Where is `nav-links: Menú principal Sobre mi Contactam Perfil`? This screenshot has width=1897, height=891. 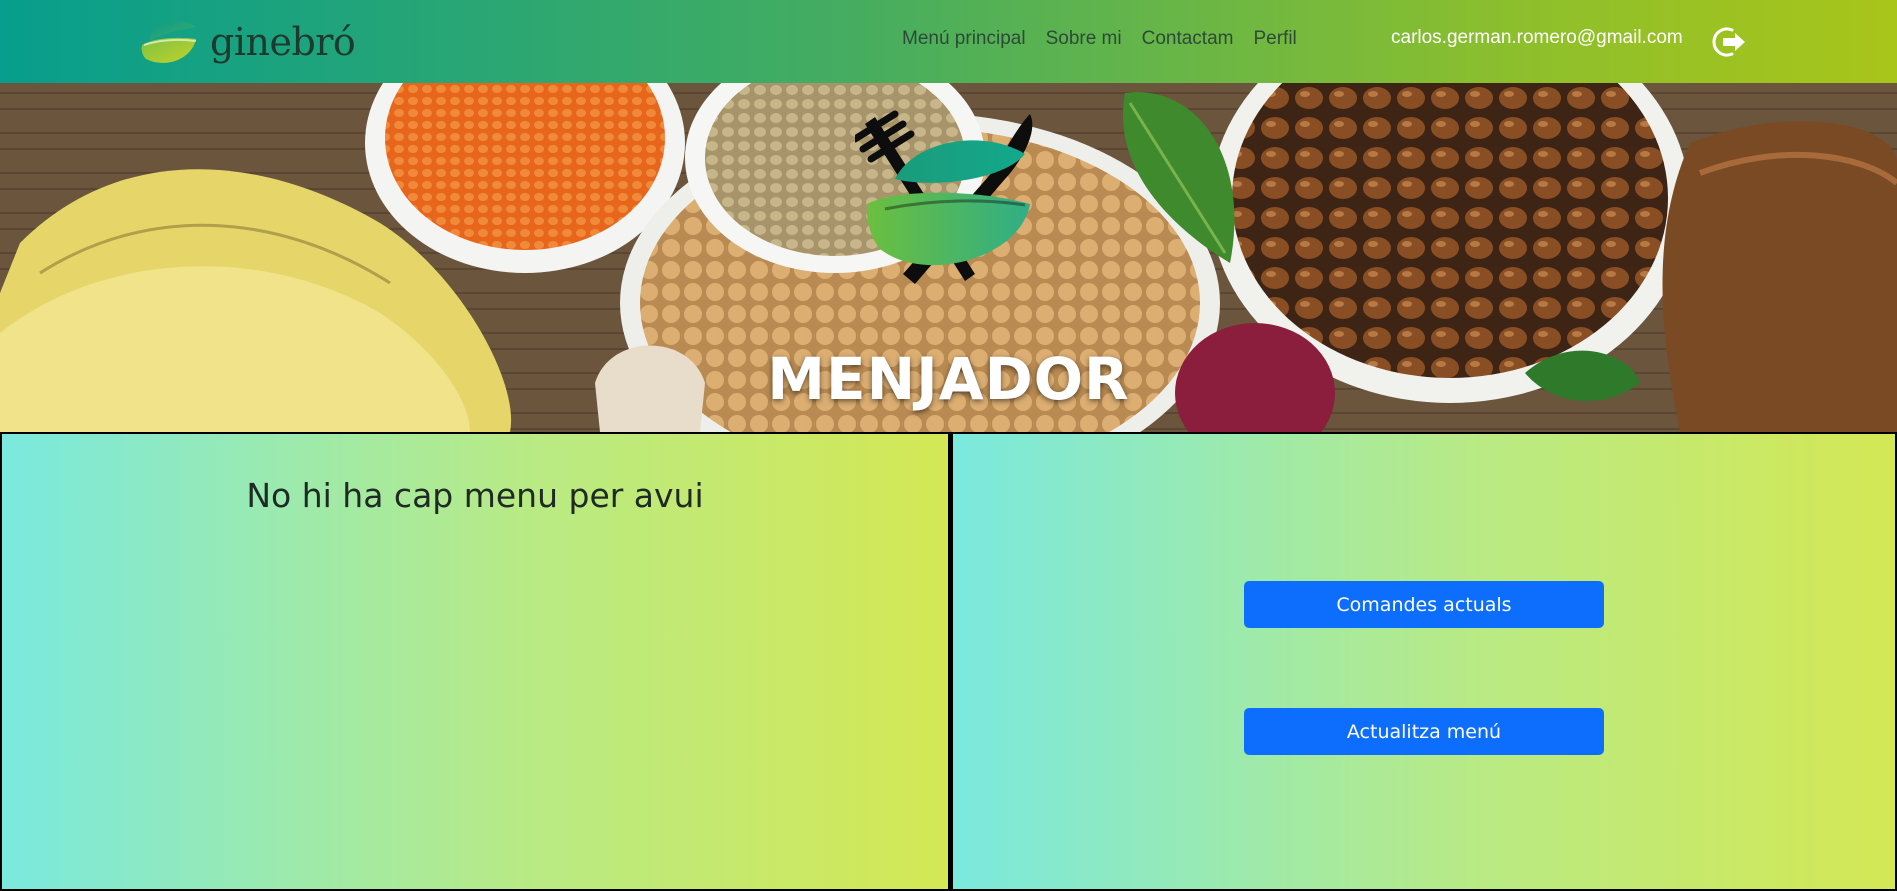 nav-links: Menú principal Sobre mi Contactam Perfil is located at coordinates (1099, 39).